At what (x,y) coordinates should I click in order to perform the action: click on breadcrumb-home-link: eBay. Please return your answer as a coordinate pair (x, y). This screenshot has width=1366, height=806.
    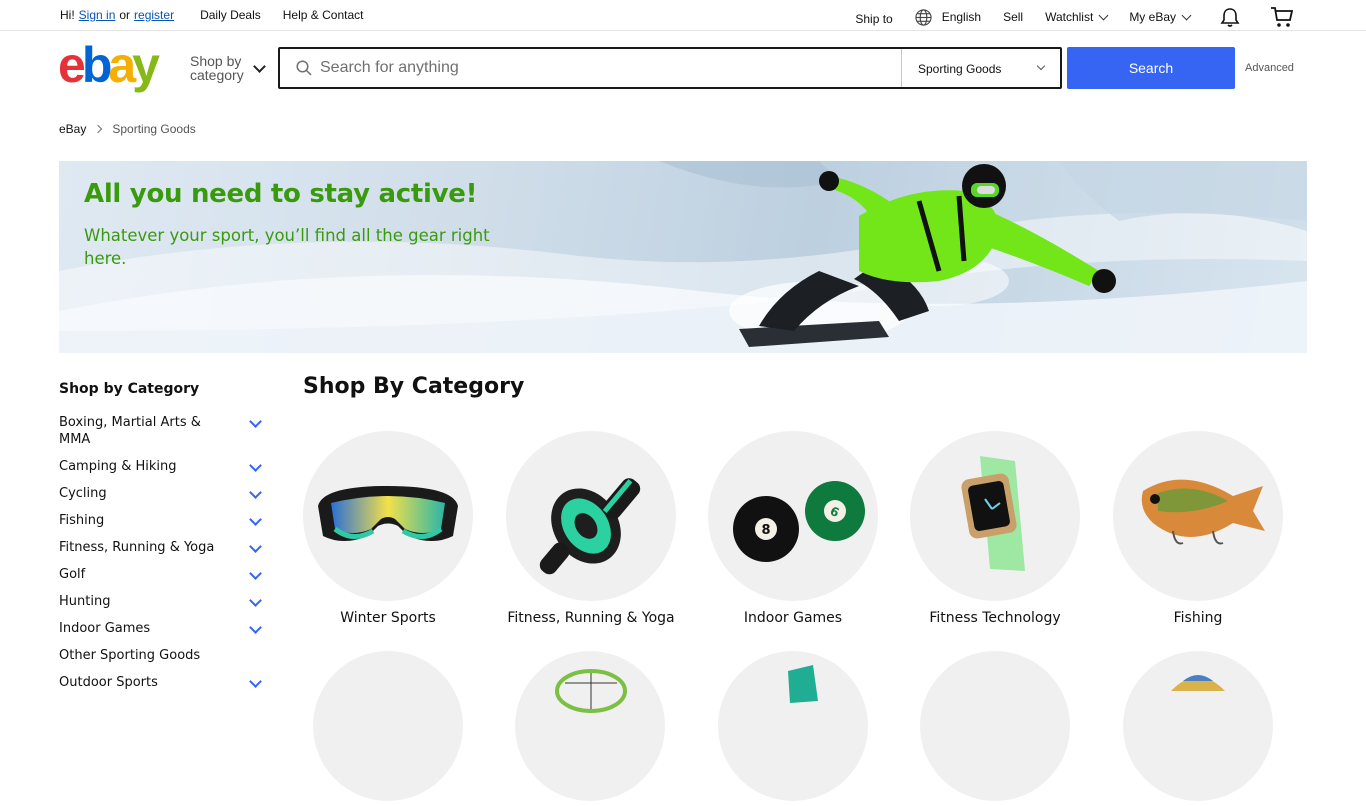
    Looking at the image, I should click on (72, 129).